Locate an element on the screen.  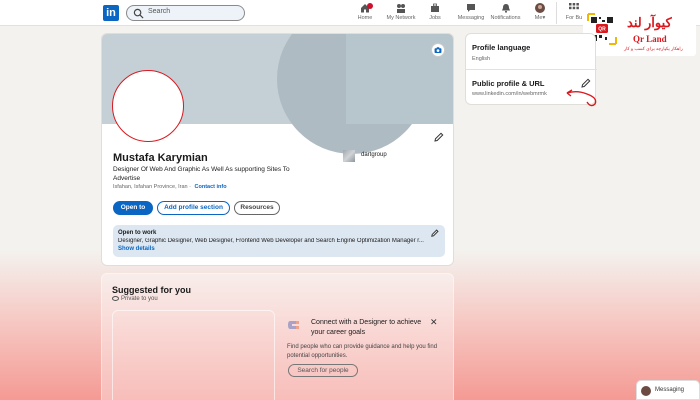
messaging-bar: Messaging is located at coordinates (668, 390).